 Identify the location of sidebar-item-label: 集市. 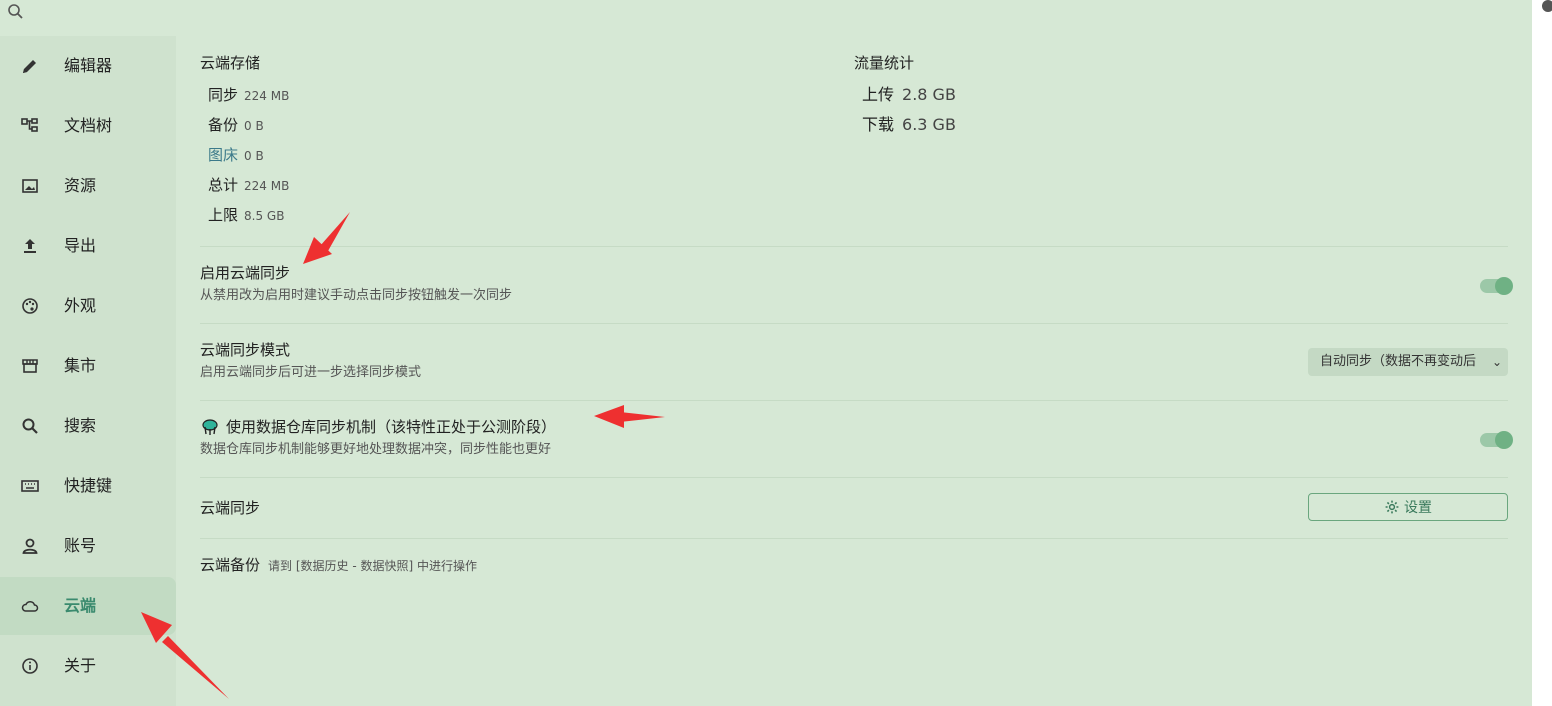
(80, 365).